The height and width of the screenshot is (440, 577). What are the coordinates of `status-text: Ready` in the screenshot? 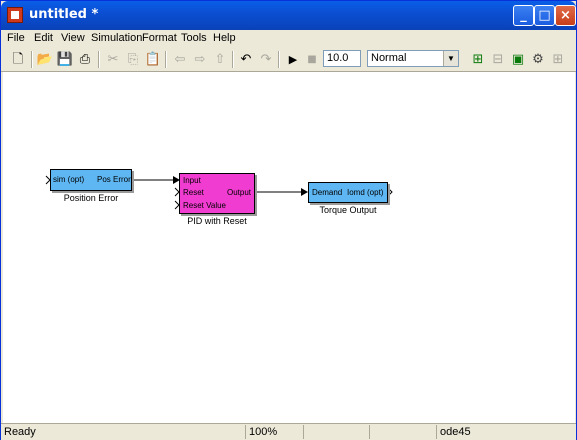 It's located at (20, 432).